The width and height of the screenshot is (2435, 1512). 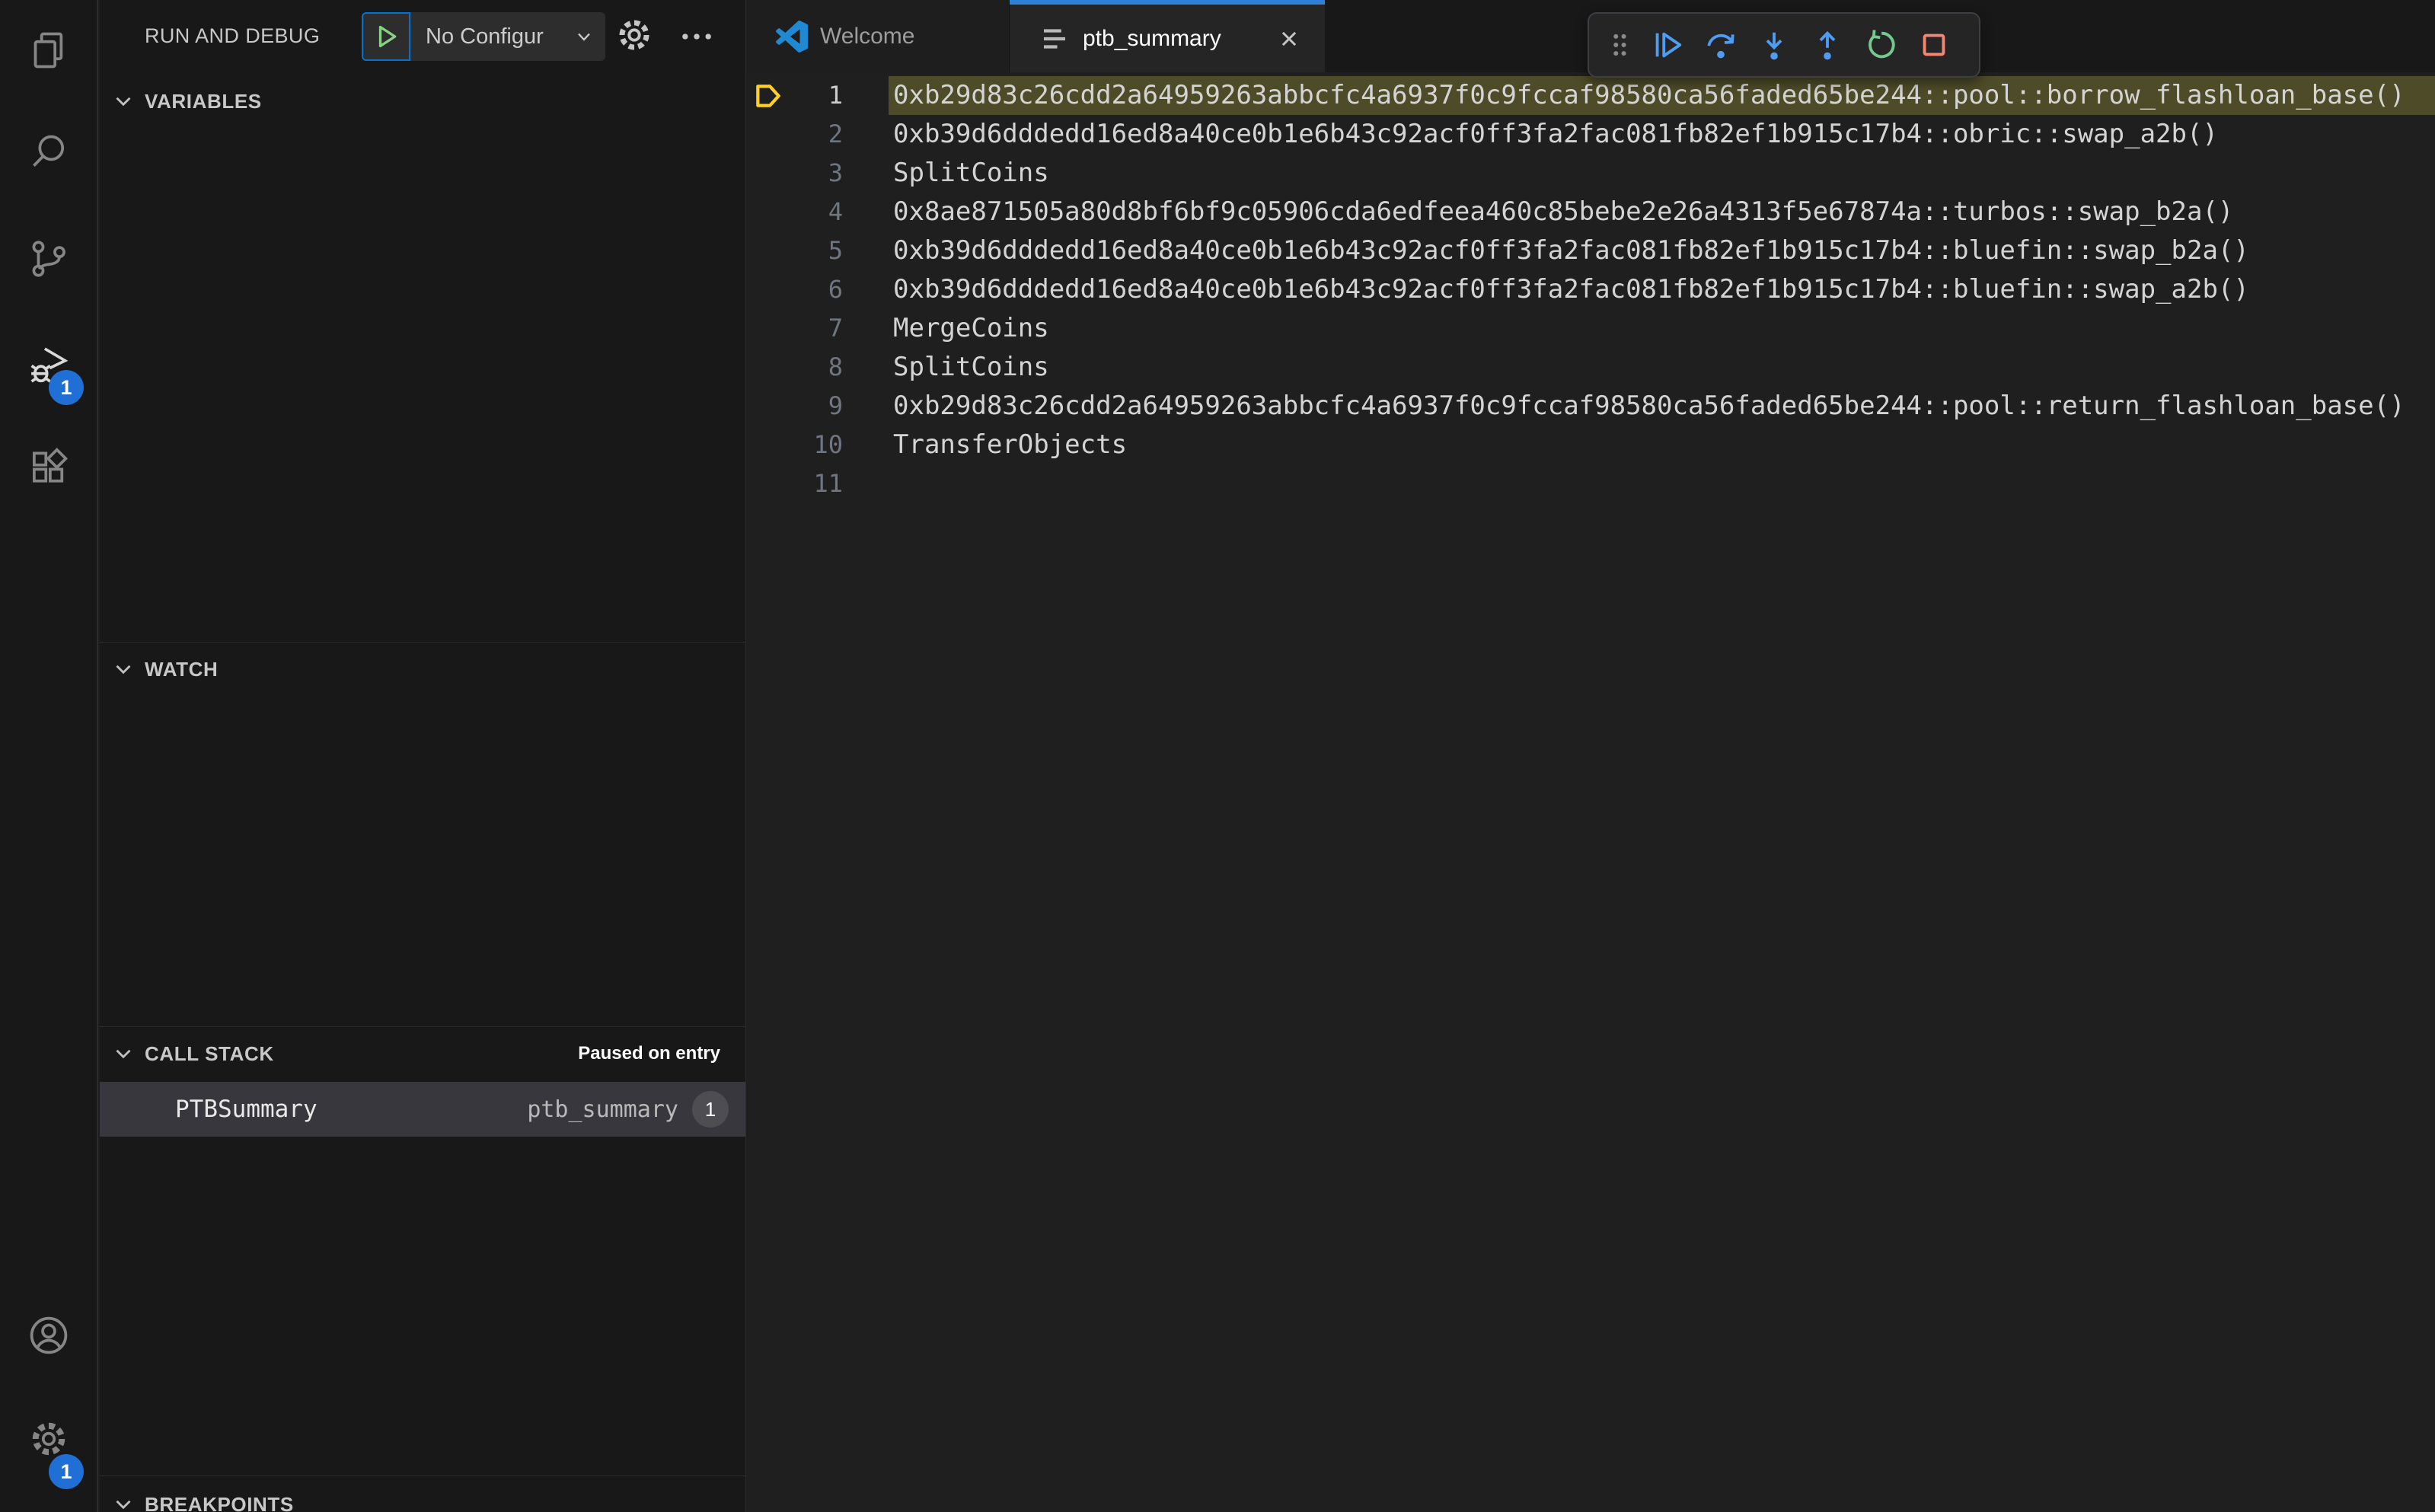 What do you see at coordinates (795, 483) in the screenshot?
I see `line-number: 11` at bounding box center [795, 483].